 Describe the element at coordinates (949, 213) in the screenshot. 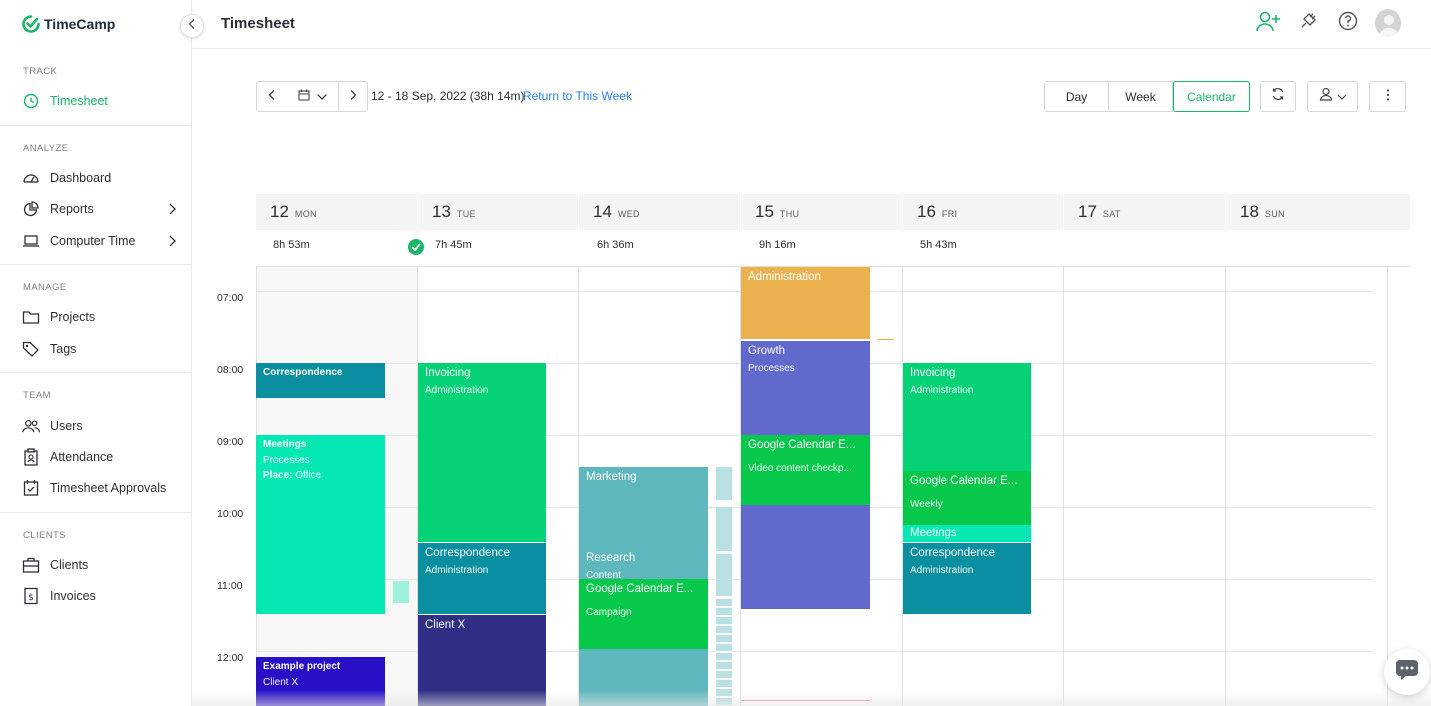

I see `day-name: FRI` at that location.